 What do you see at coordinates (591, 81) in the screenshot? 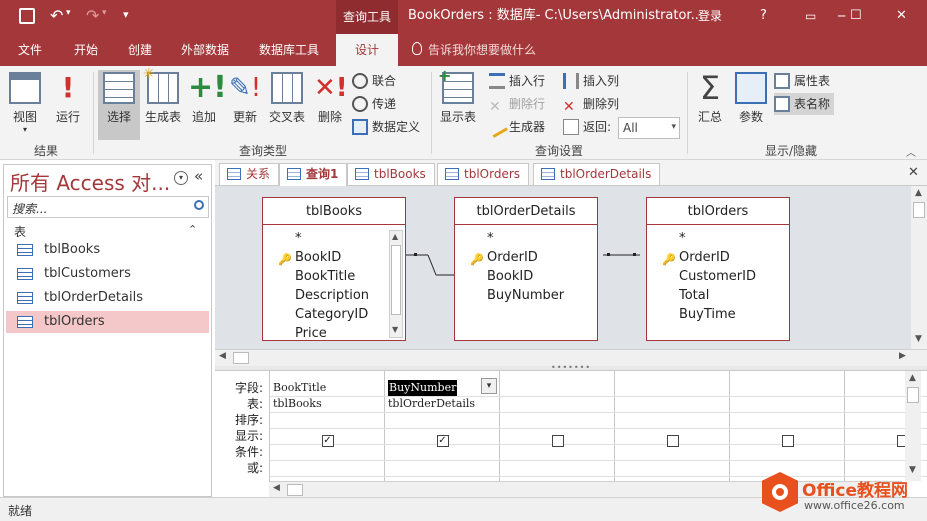
I see `insert-columns-button: 插入列` at bounding box center [591, 81].